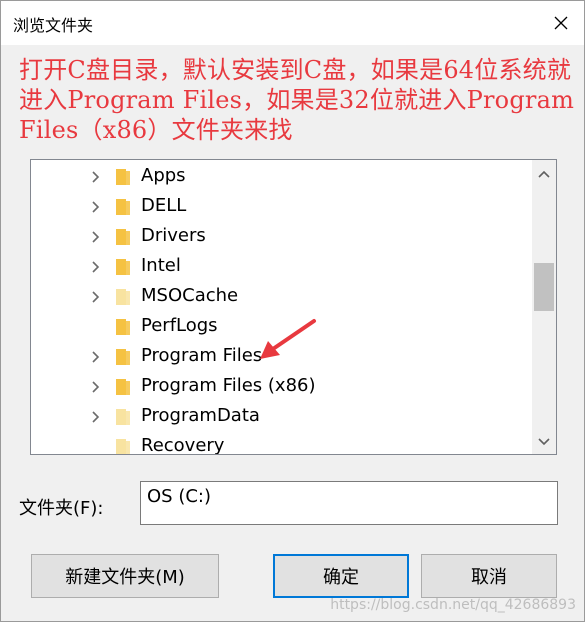 This screenshot has height=622, width=585. What do you see at coordinates (281, 207) in the screenshot?
I see `tree-item: DELL` at bounding box center [281, 207].